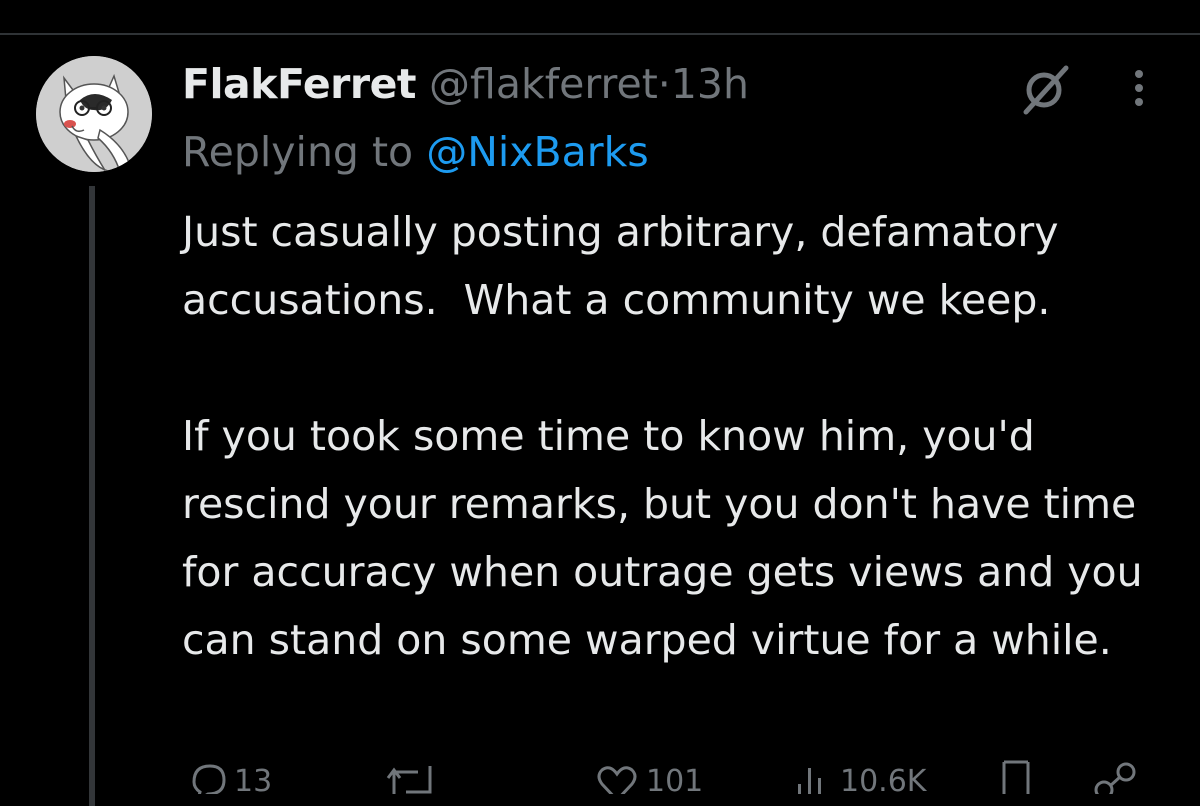  Describe the element at coordinates (617, 780) in the screenshot. I see `heart-icon` at that location.